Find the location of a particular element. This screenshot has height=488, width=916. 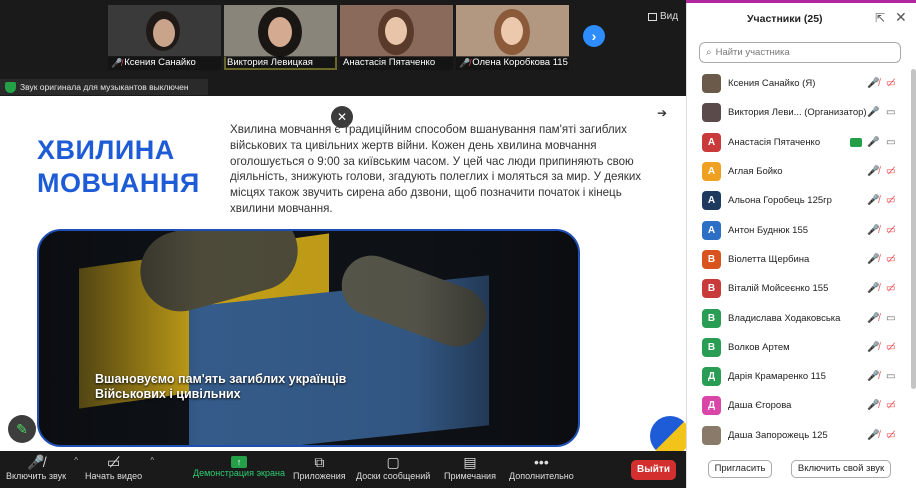

annotate-button: ✎ is located at coordinates (22, 429).